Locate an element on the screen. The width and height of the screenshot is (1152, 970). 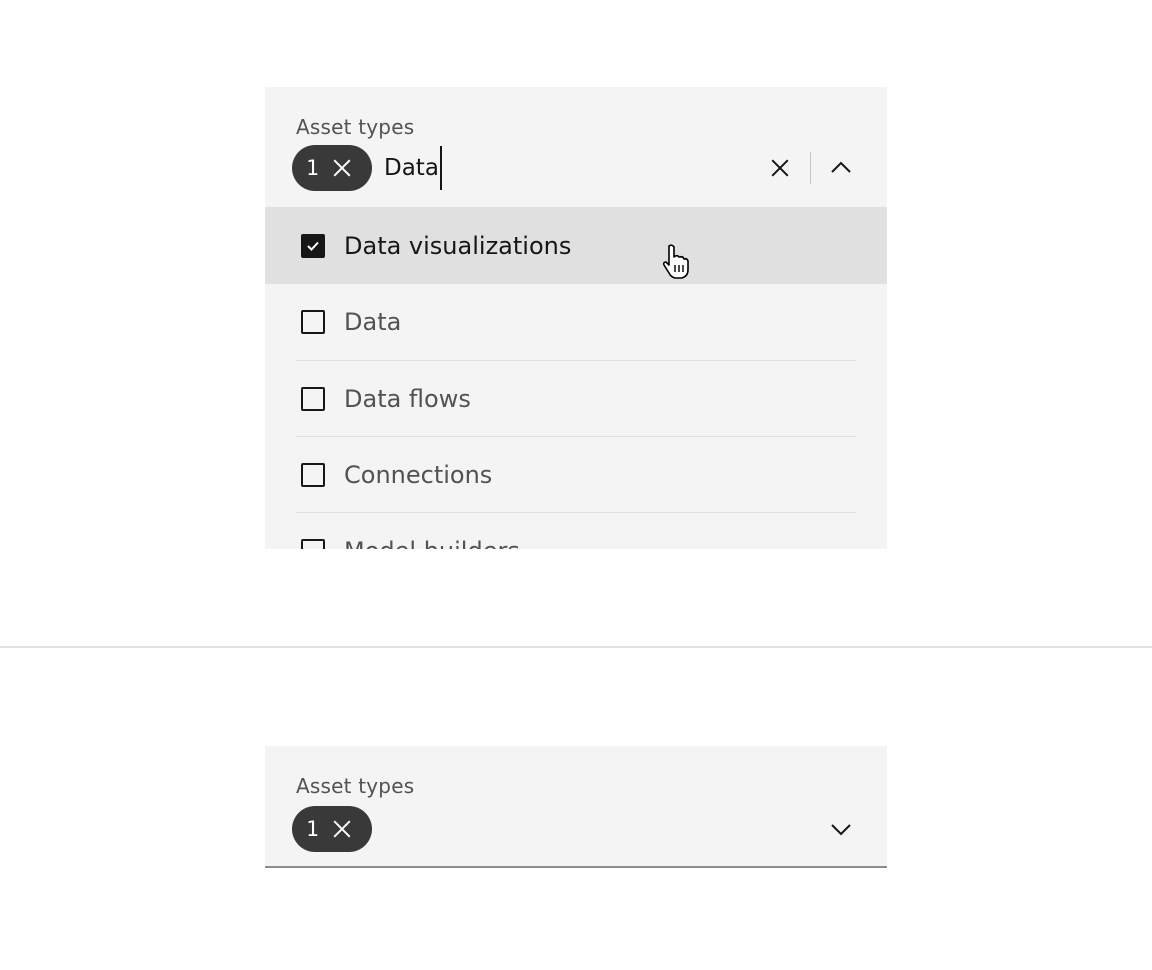
filter-input-value: Data is located at coordinates (411, 168).